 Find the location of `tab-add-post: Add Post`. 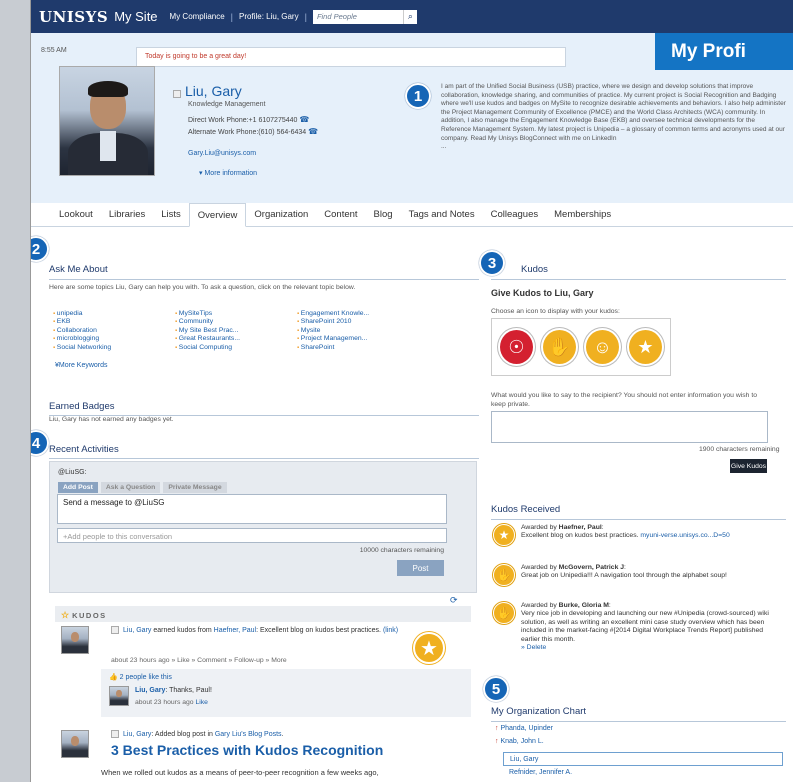

tab-add-post: Add Post is located at coordinates (78, 487).